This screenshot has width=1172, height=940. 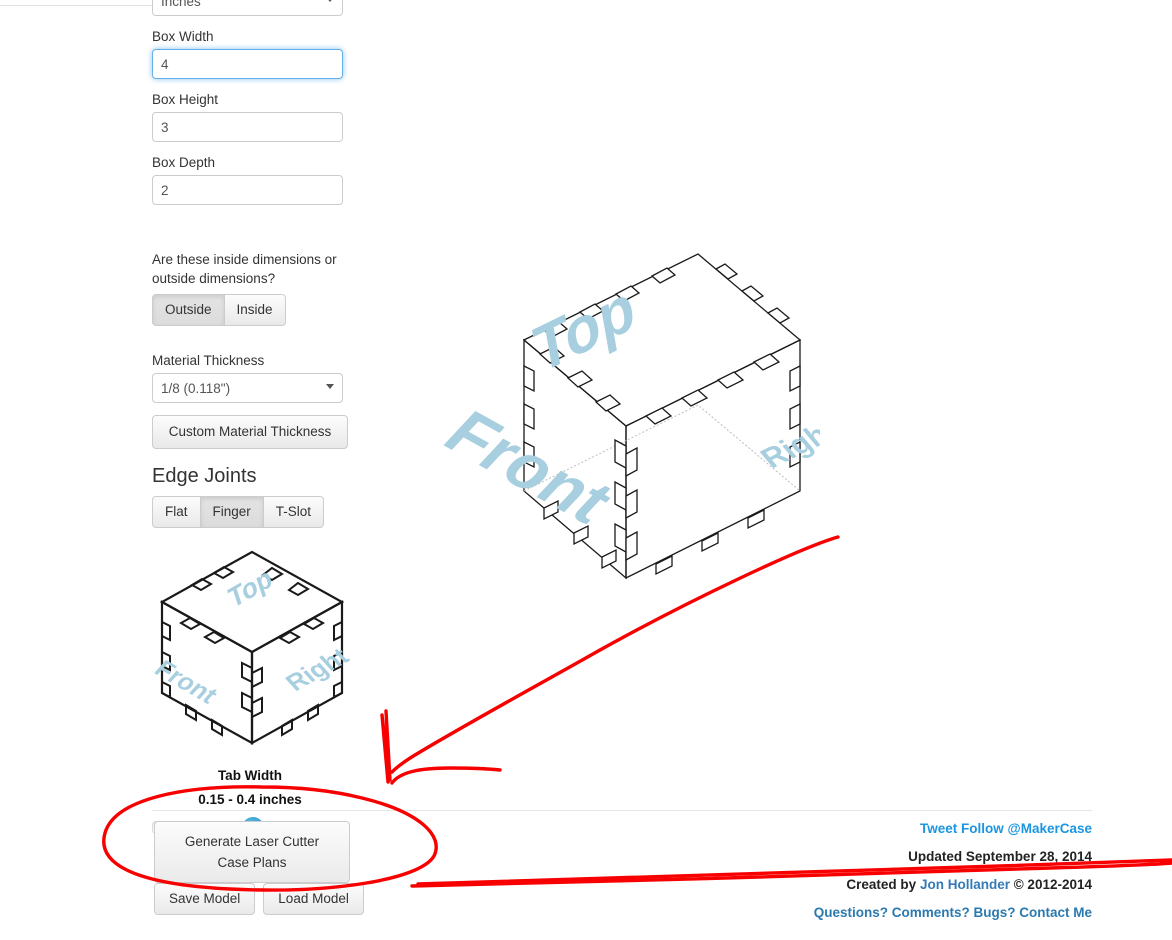 What do you see at coordinates (965, 884) in the screenshot?
I see `author-link: Jon Hollander` at bounding box center [965, 884].